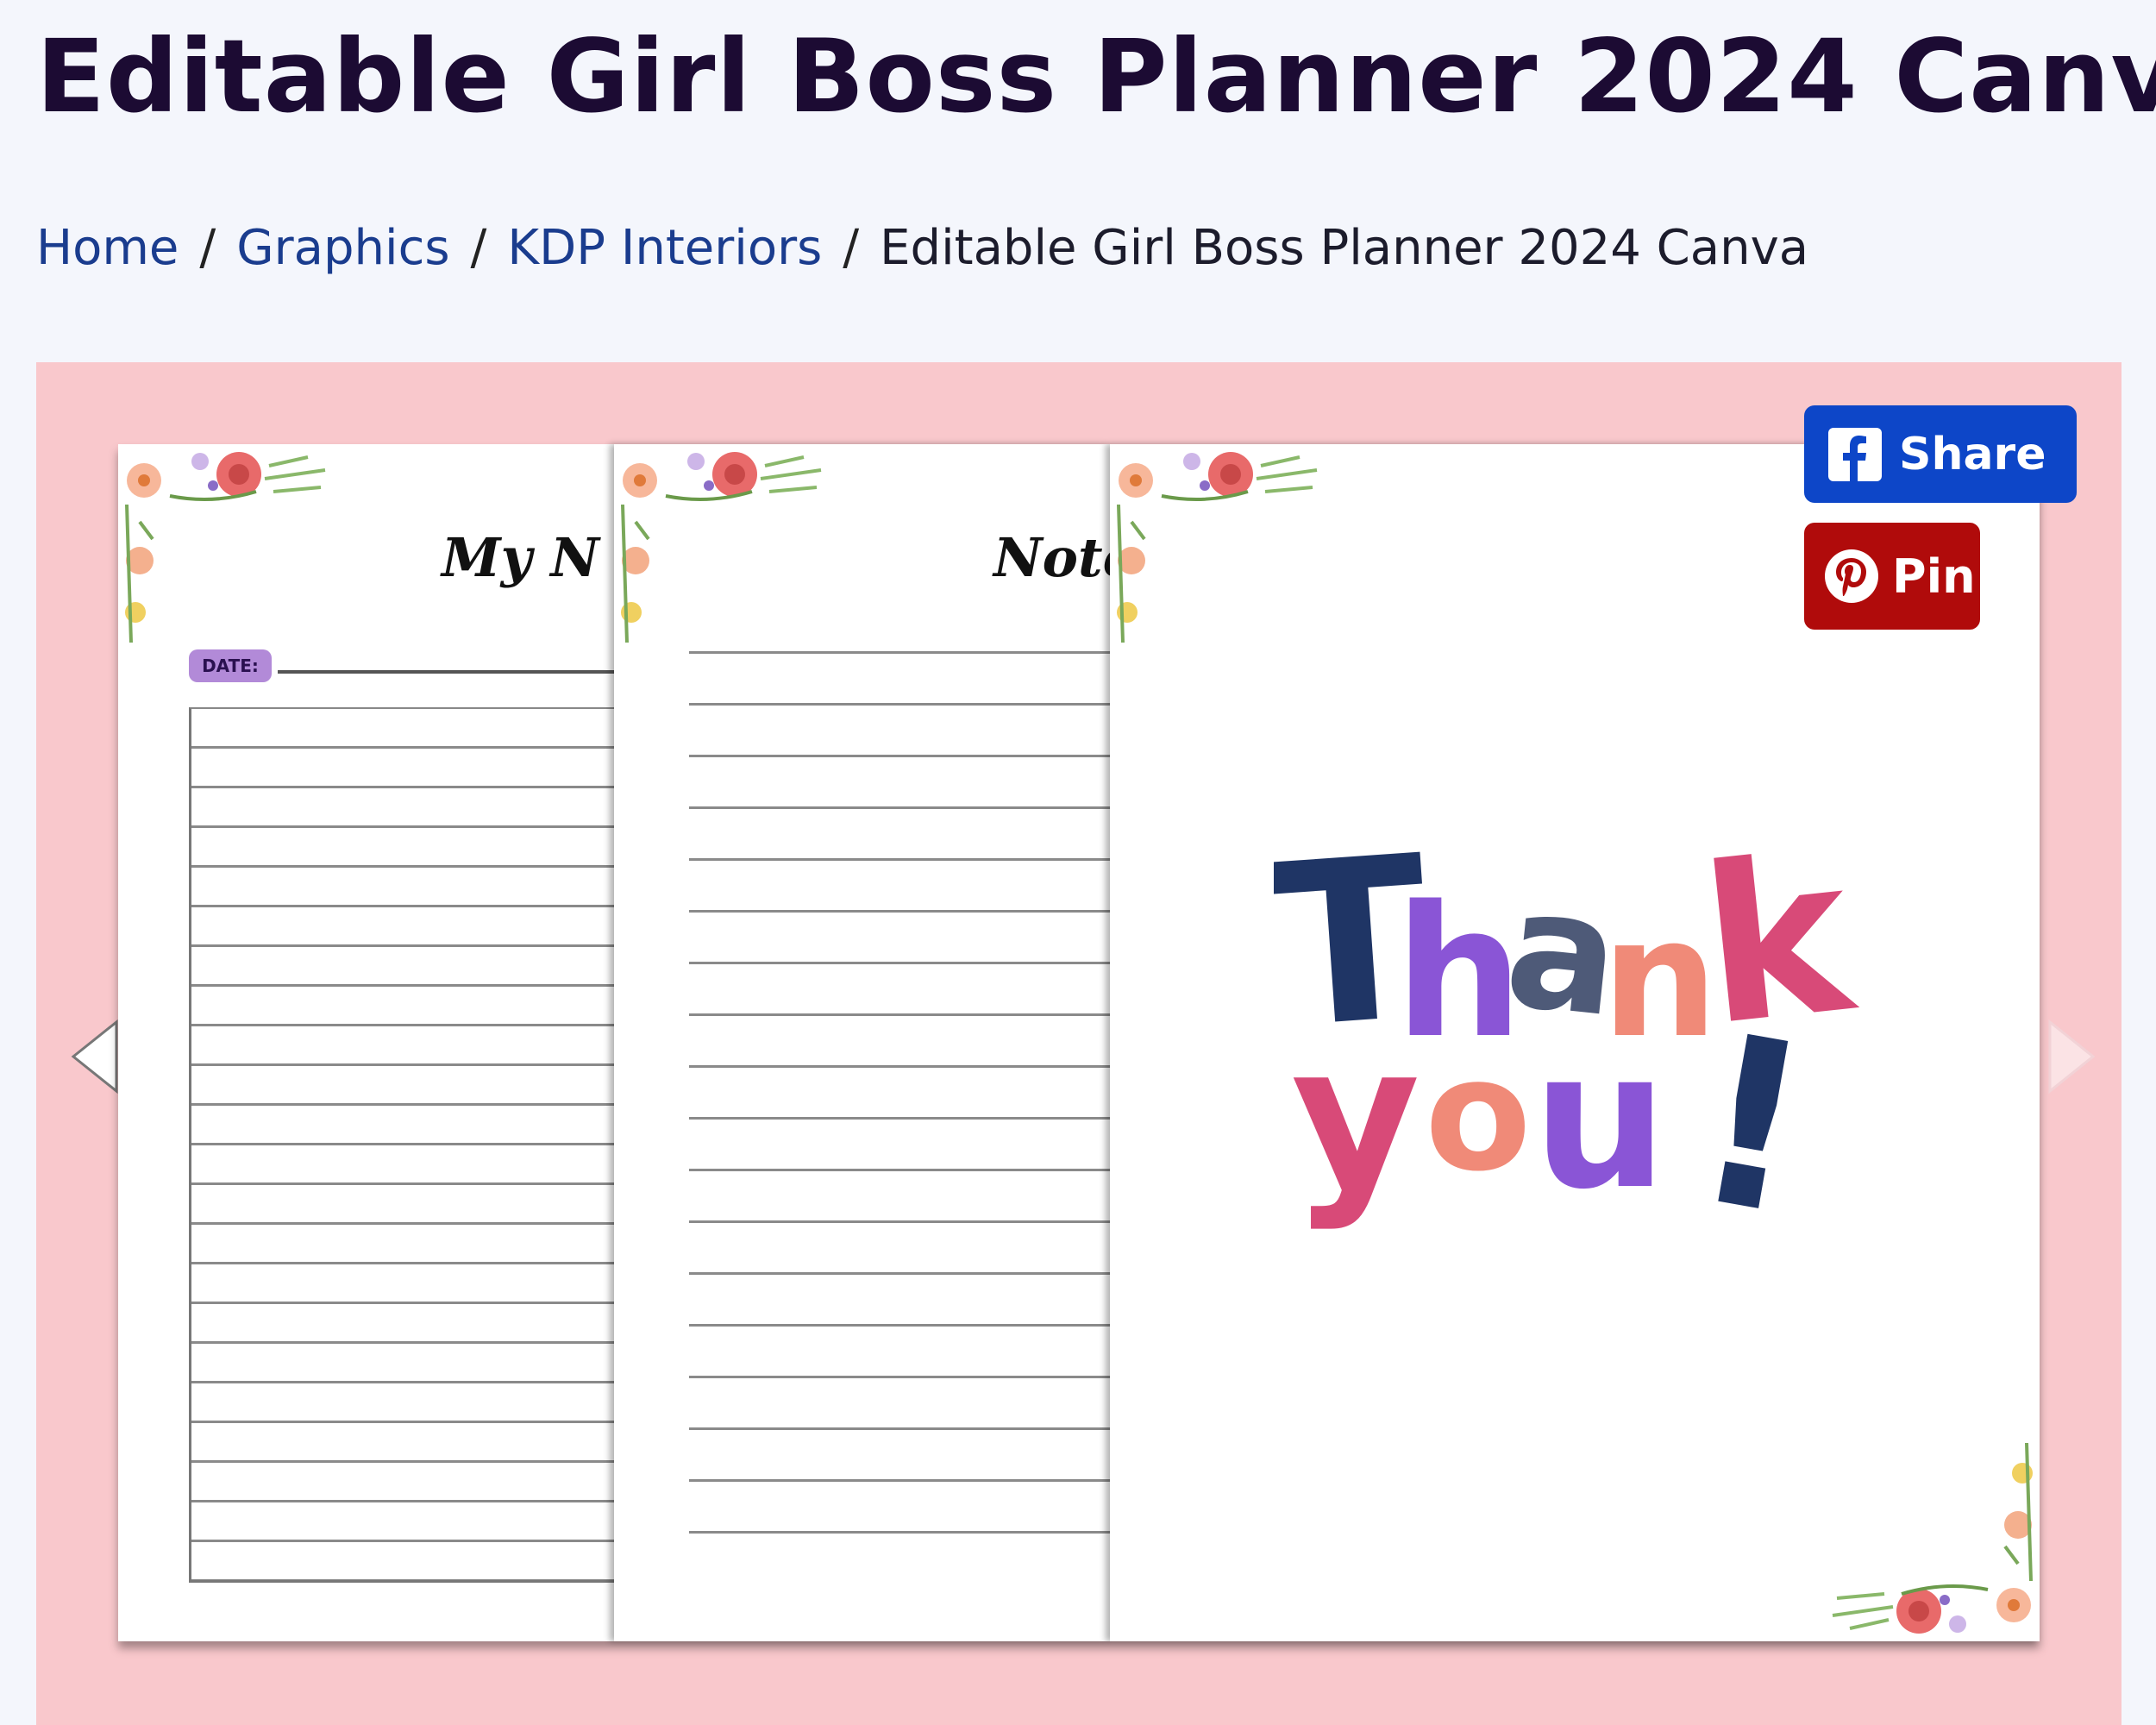 The image size is (2156, 1725). Describe the element at coordinates (1478, 1116) in the screenshot. I see `thank-you-letter: o` at that location.